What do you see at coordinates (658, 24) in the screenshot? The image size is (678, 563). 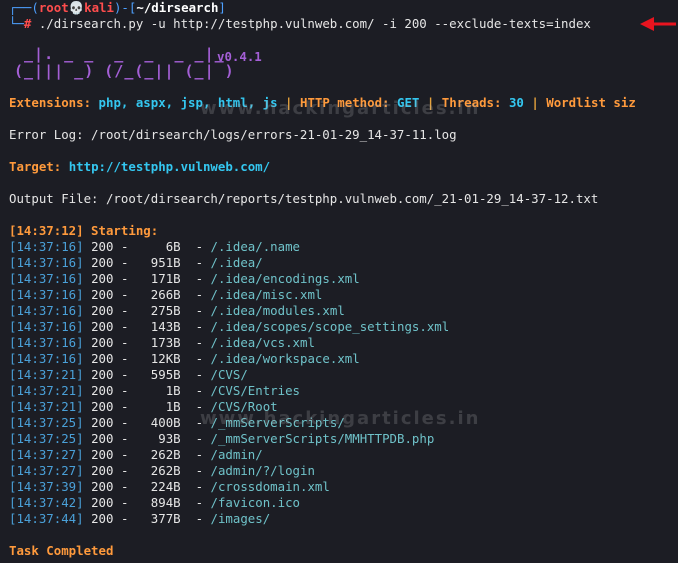 I see `red-arrow-icon` at bounding box center [658, 24].